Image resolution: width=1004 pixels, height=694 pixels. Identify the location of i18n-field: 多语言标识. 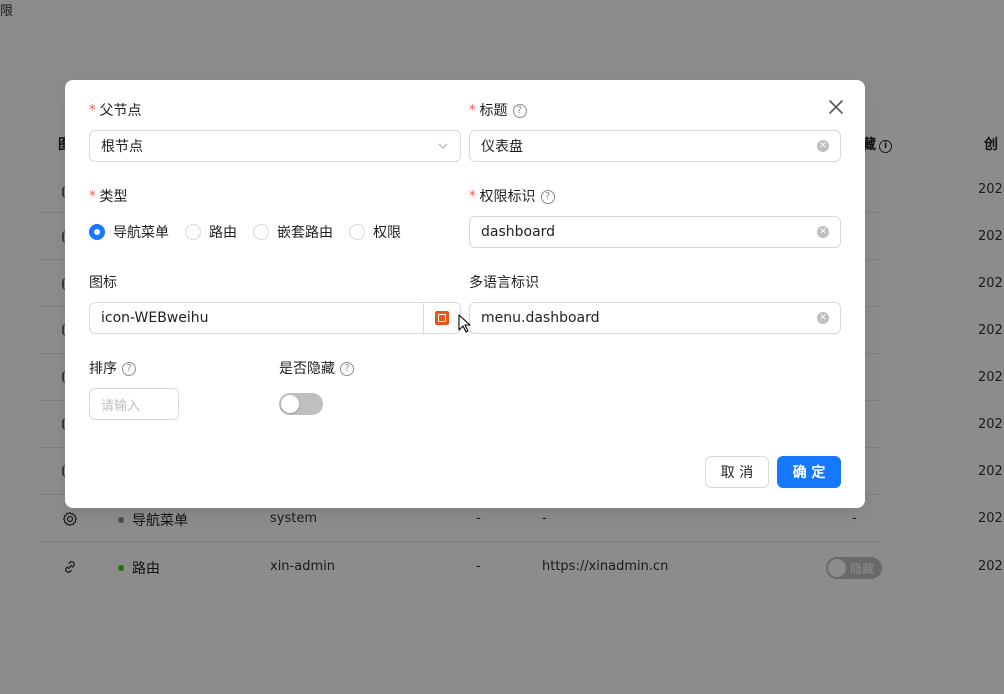
(504, 283).